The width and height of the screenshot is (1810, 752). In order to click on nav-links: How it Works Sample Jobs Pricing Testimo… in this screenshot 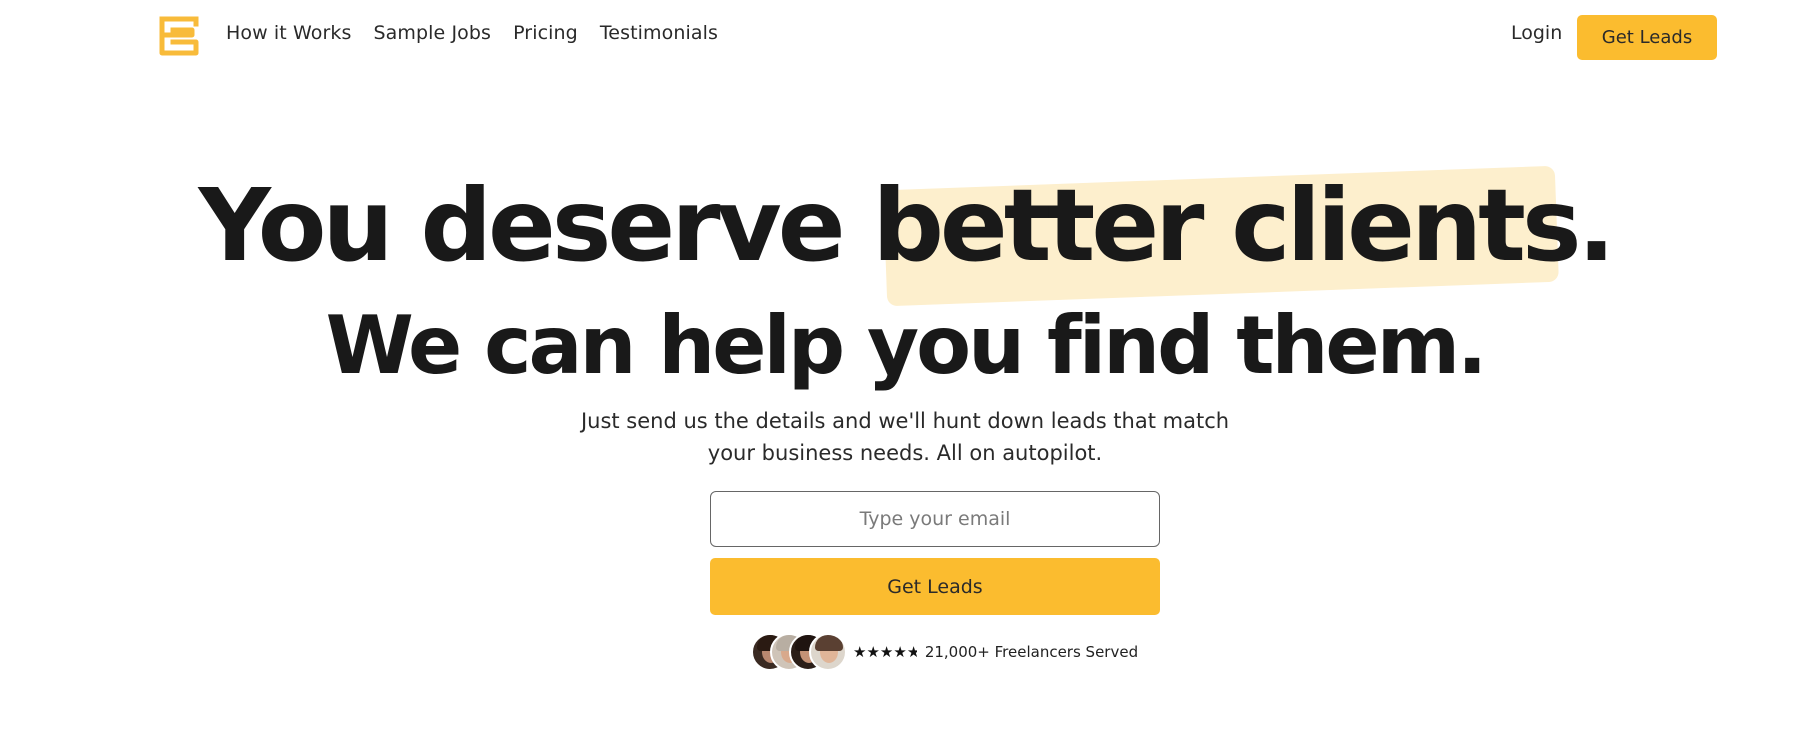, I will do `click(472, 33)`.